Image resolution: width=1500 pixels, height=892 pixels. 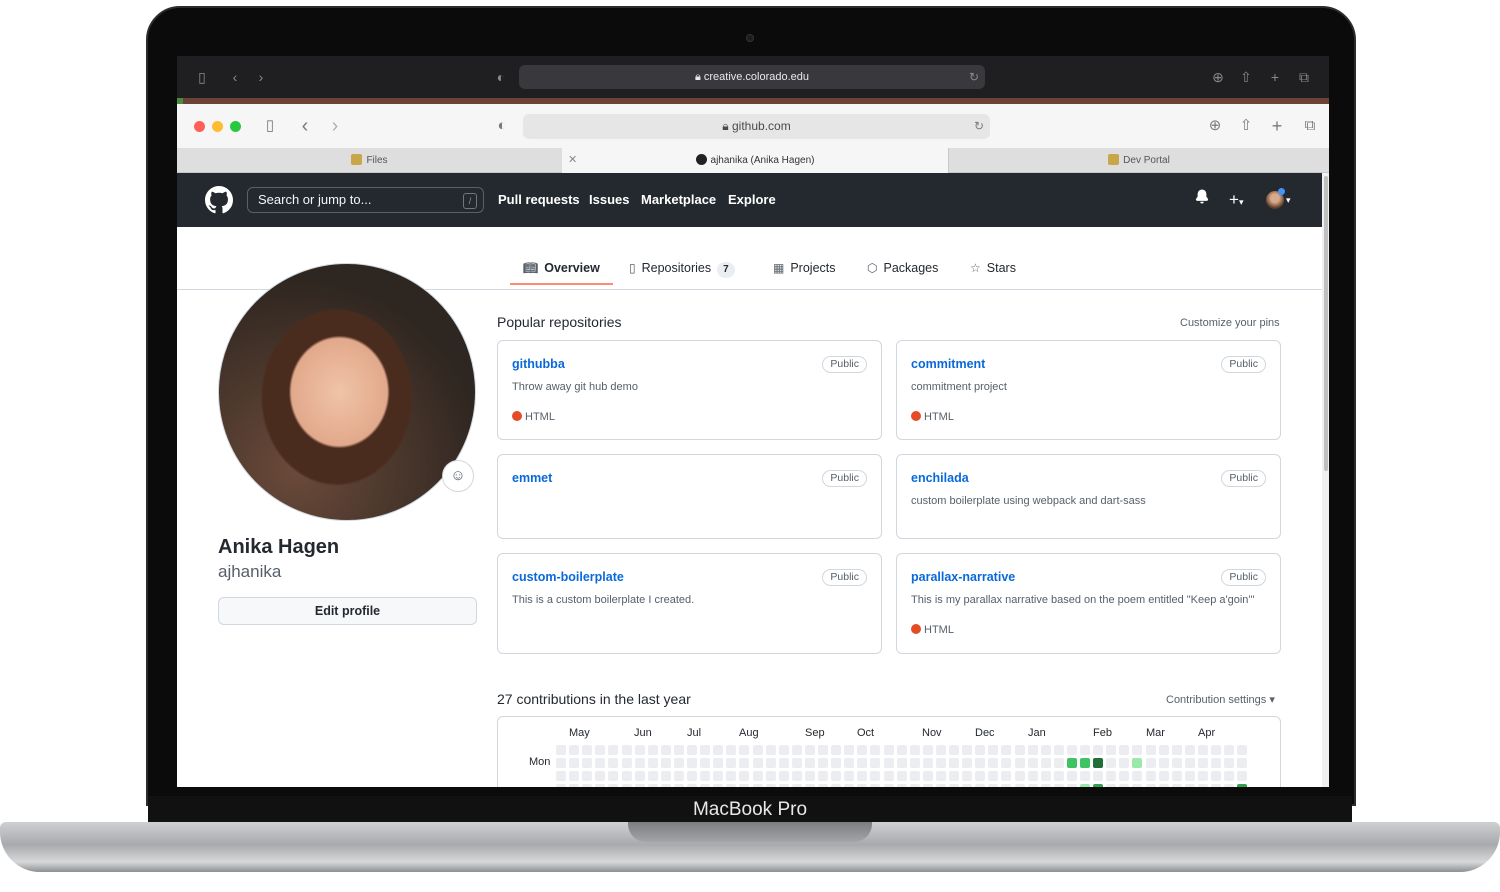 I want to click on repo-link: custom-boilerplate, so click(x=568, y=577).